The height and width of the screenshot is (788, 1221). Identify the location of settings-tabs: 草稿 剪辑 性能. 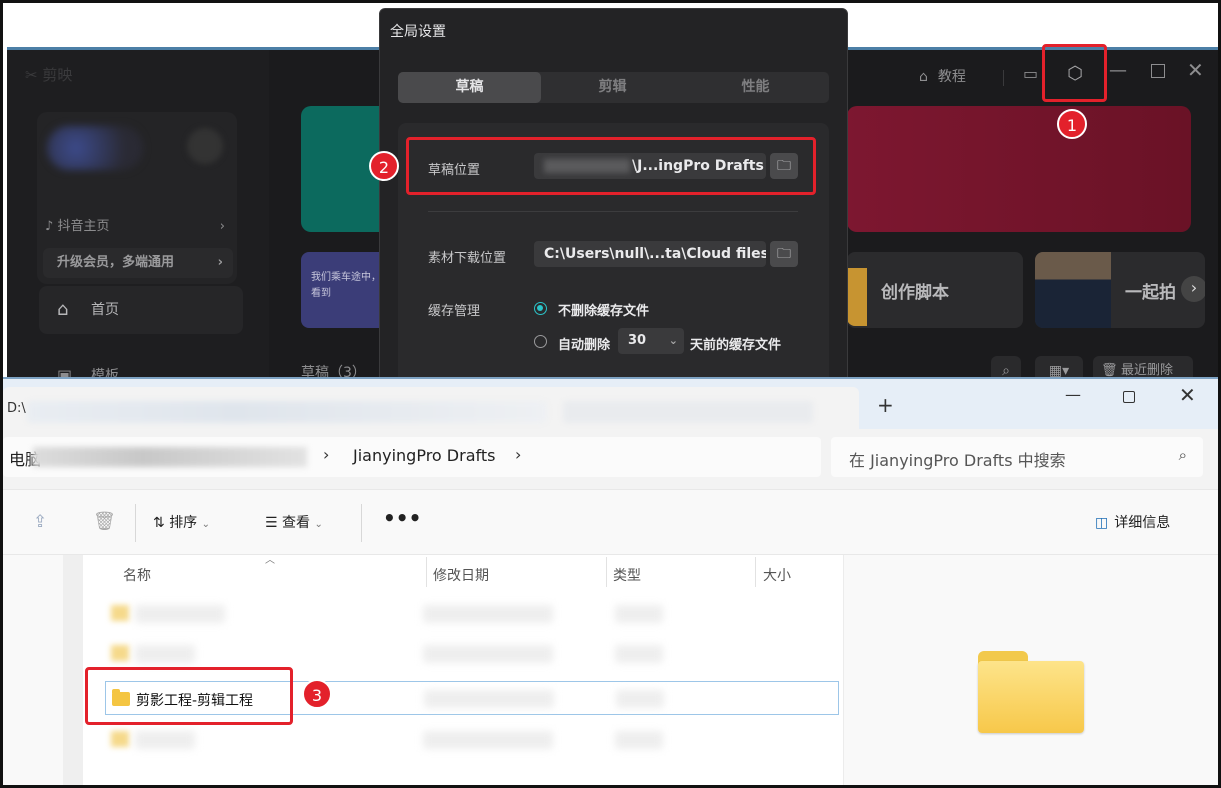
(613, 87).